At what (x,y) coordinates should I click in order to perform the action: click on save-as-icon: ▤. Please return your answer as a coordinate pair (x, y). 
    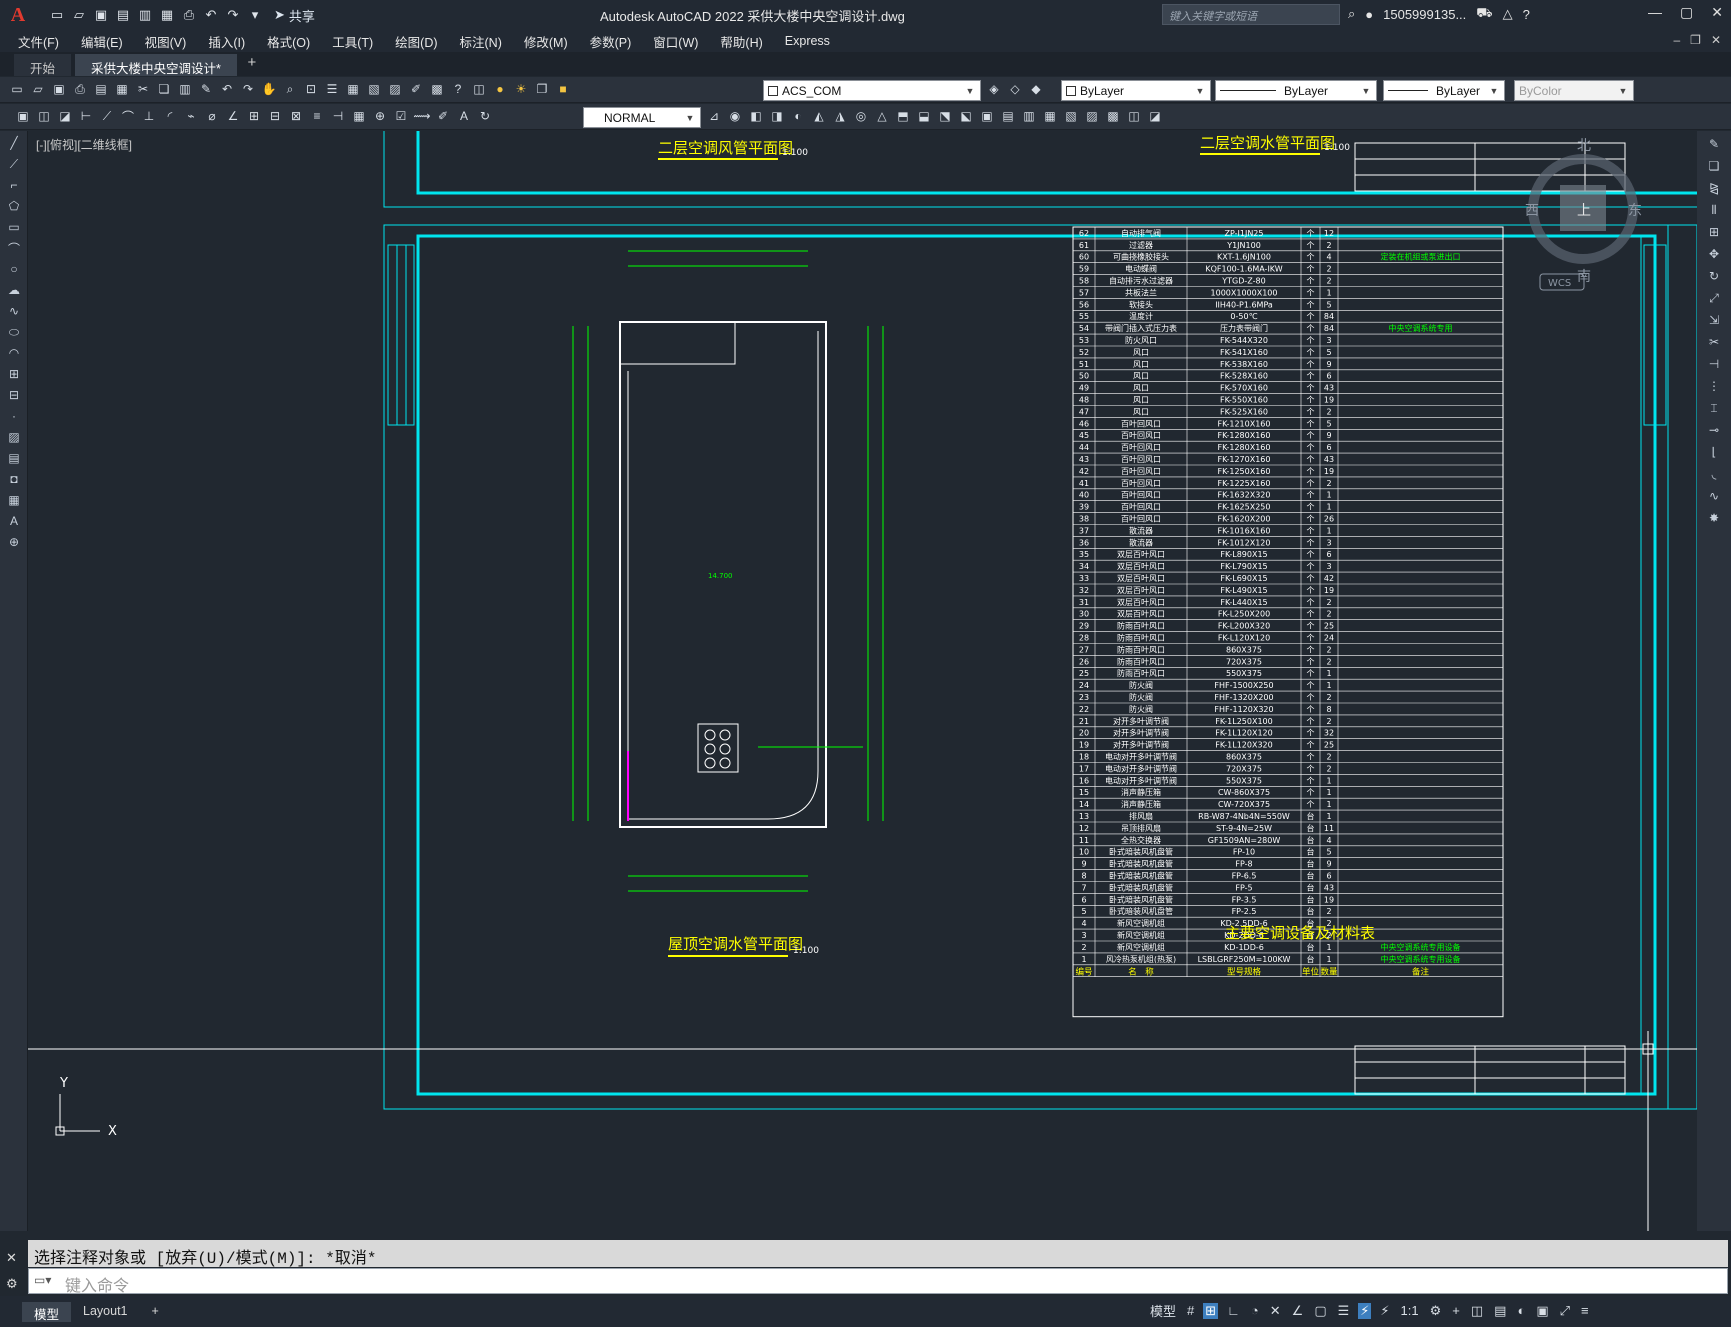
    Looking at the image, I should click on (123, 15).